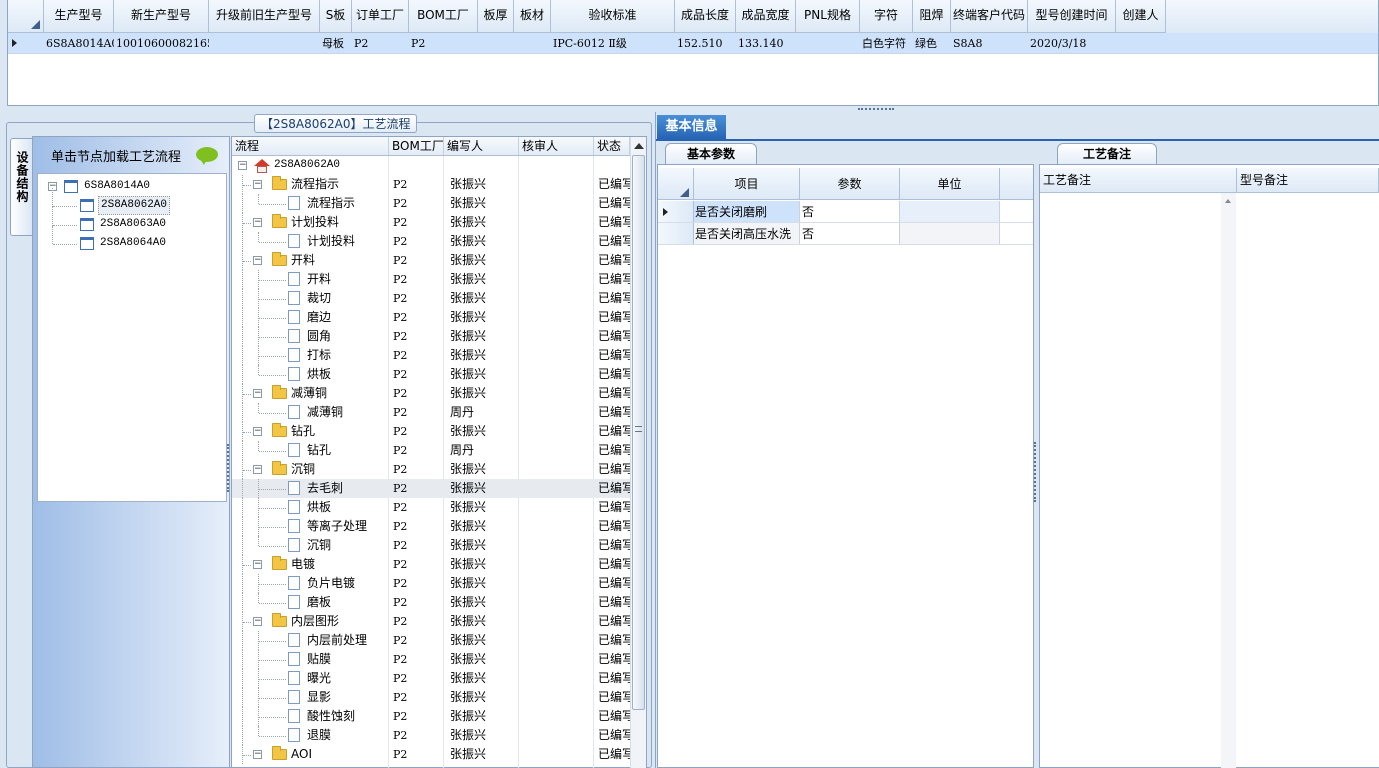  I want to click on top-col-header: 创建人, so click(1141, 16).